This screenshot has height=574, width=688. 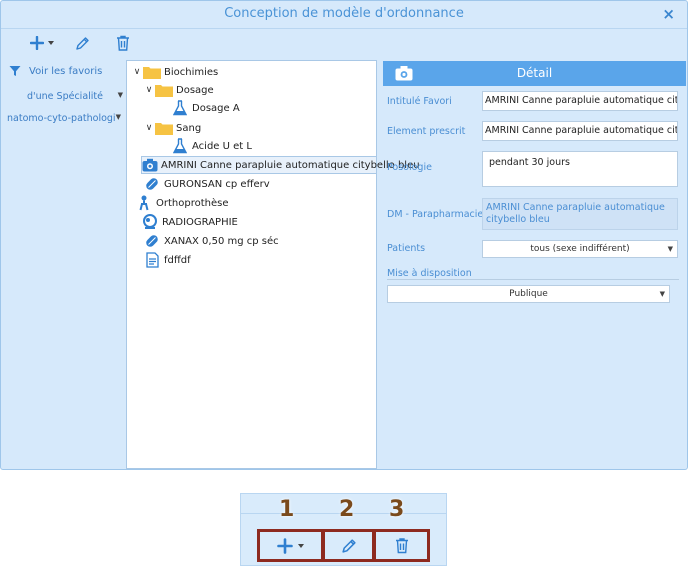 I want to click on detail-header-title: Détail, so click(x=534, y=73).